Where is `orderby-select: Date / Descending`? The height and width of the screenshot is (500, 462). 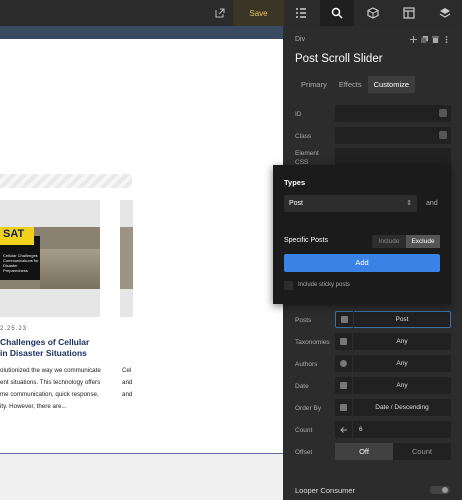 orderby-select: Date / Descending is located at coordinates (393, 407).